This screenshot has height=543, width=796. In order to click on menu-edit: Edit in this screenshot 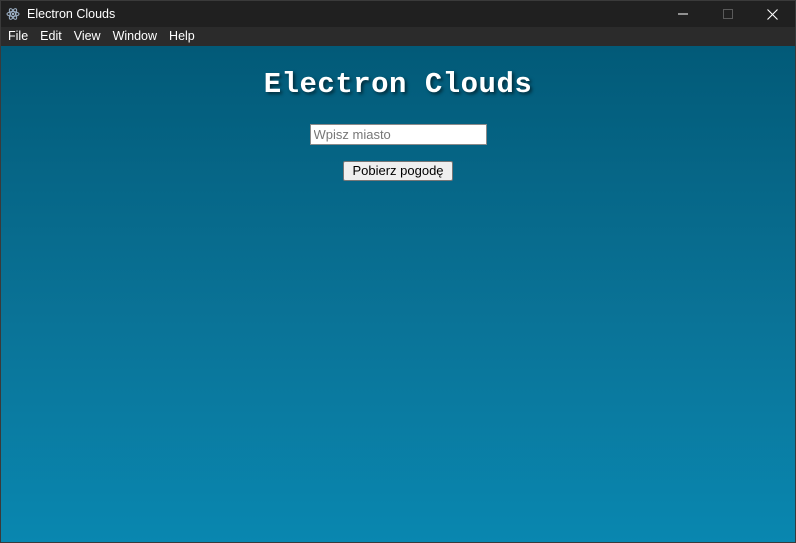, I will do `click(51, 36)`.